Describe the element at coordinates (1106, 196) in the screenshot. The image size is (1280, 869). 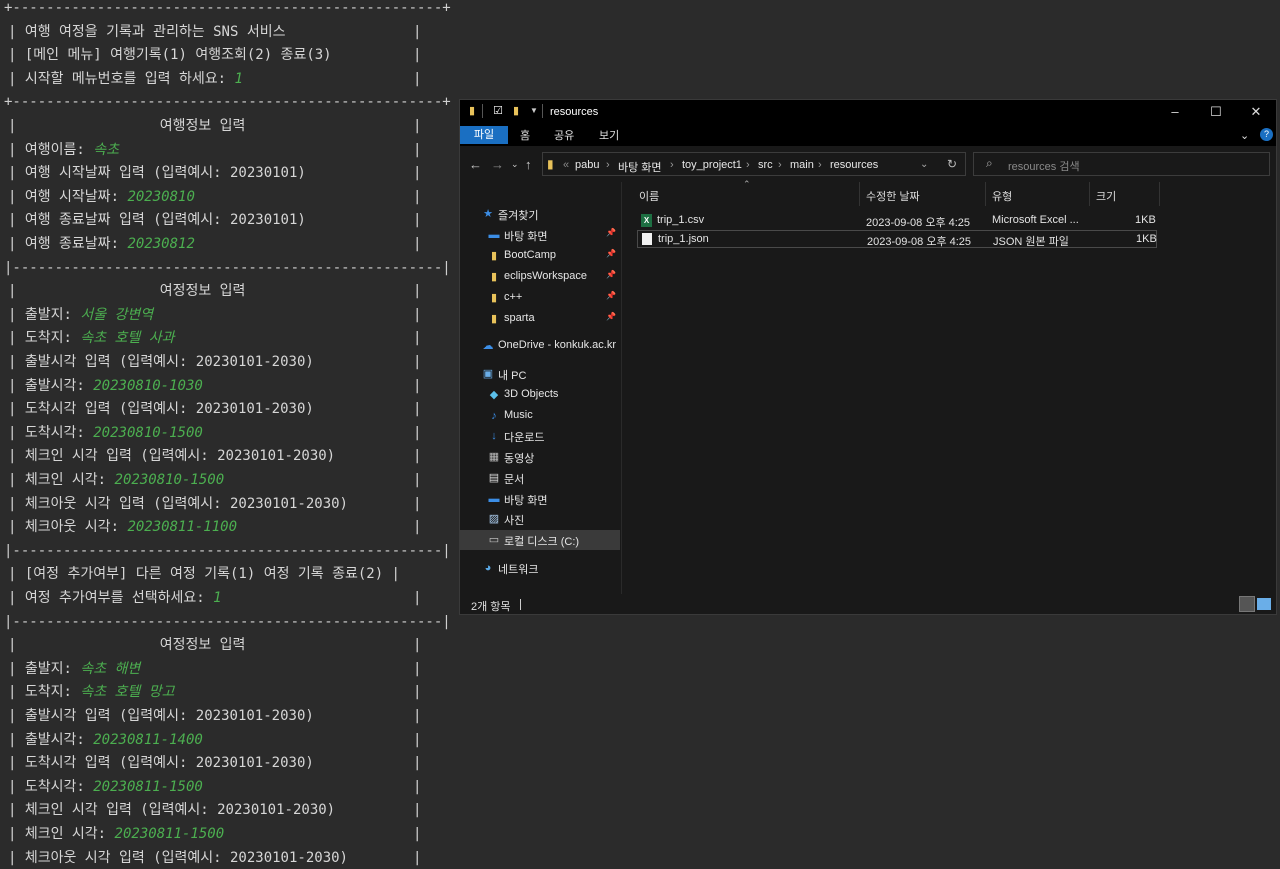
I see `column-header-size: 크기` at that location.